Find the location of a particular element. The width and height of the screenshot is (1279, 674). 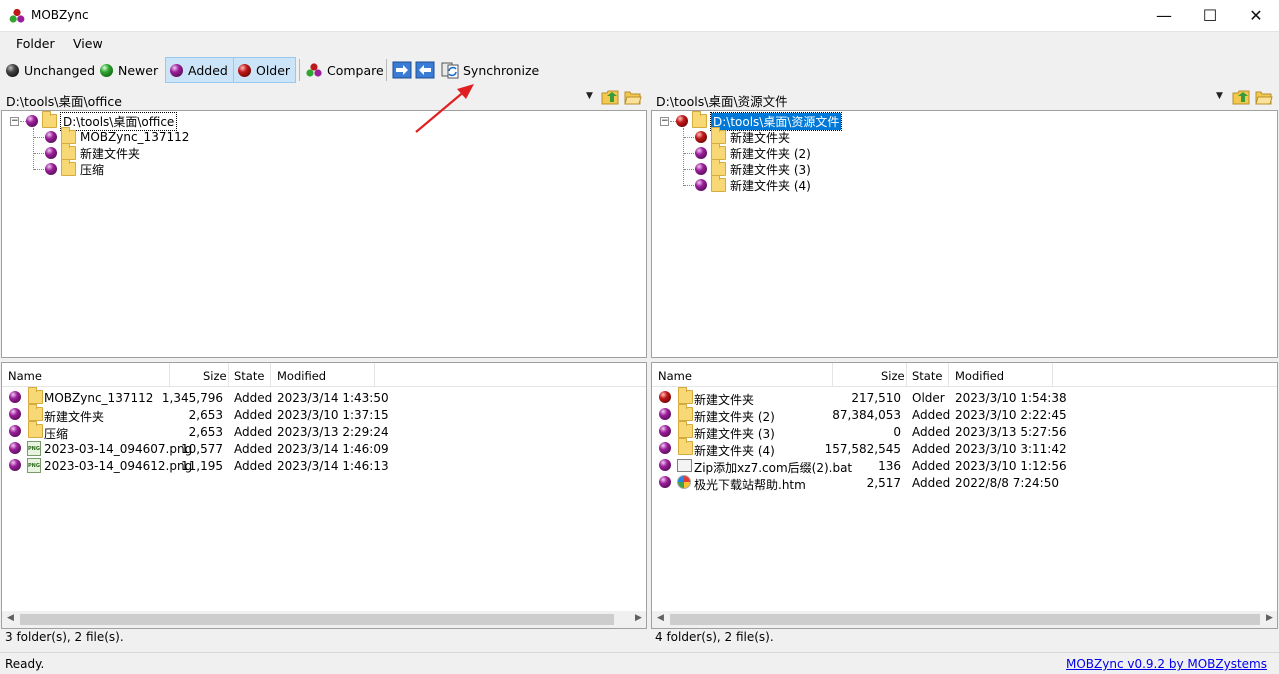

tree-node: 压缩 is located at coordinates (74, 168).